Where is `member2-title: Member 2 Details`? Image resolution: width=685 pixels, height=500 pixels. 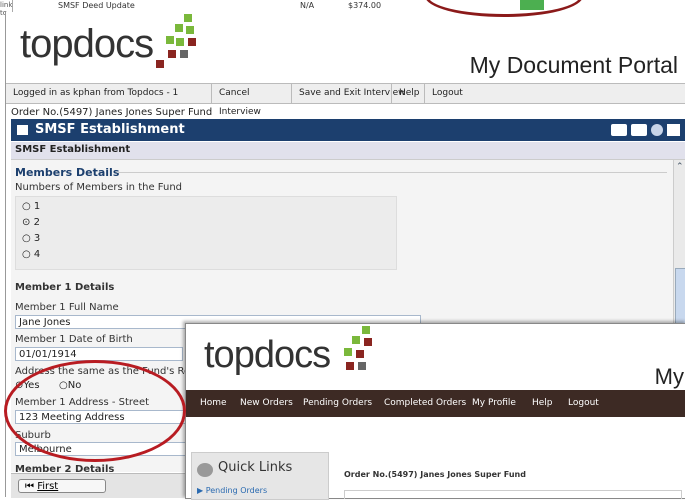 member2-title: Member 2 Details is located at coordinates (65, 468).